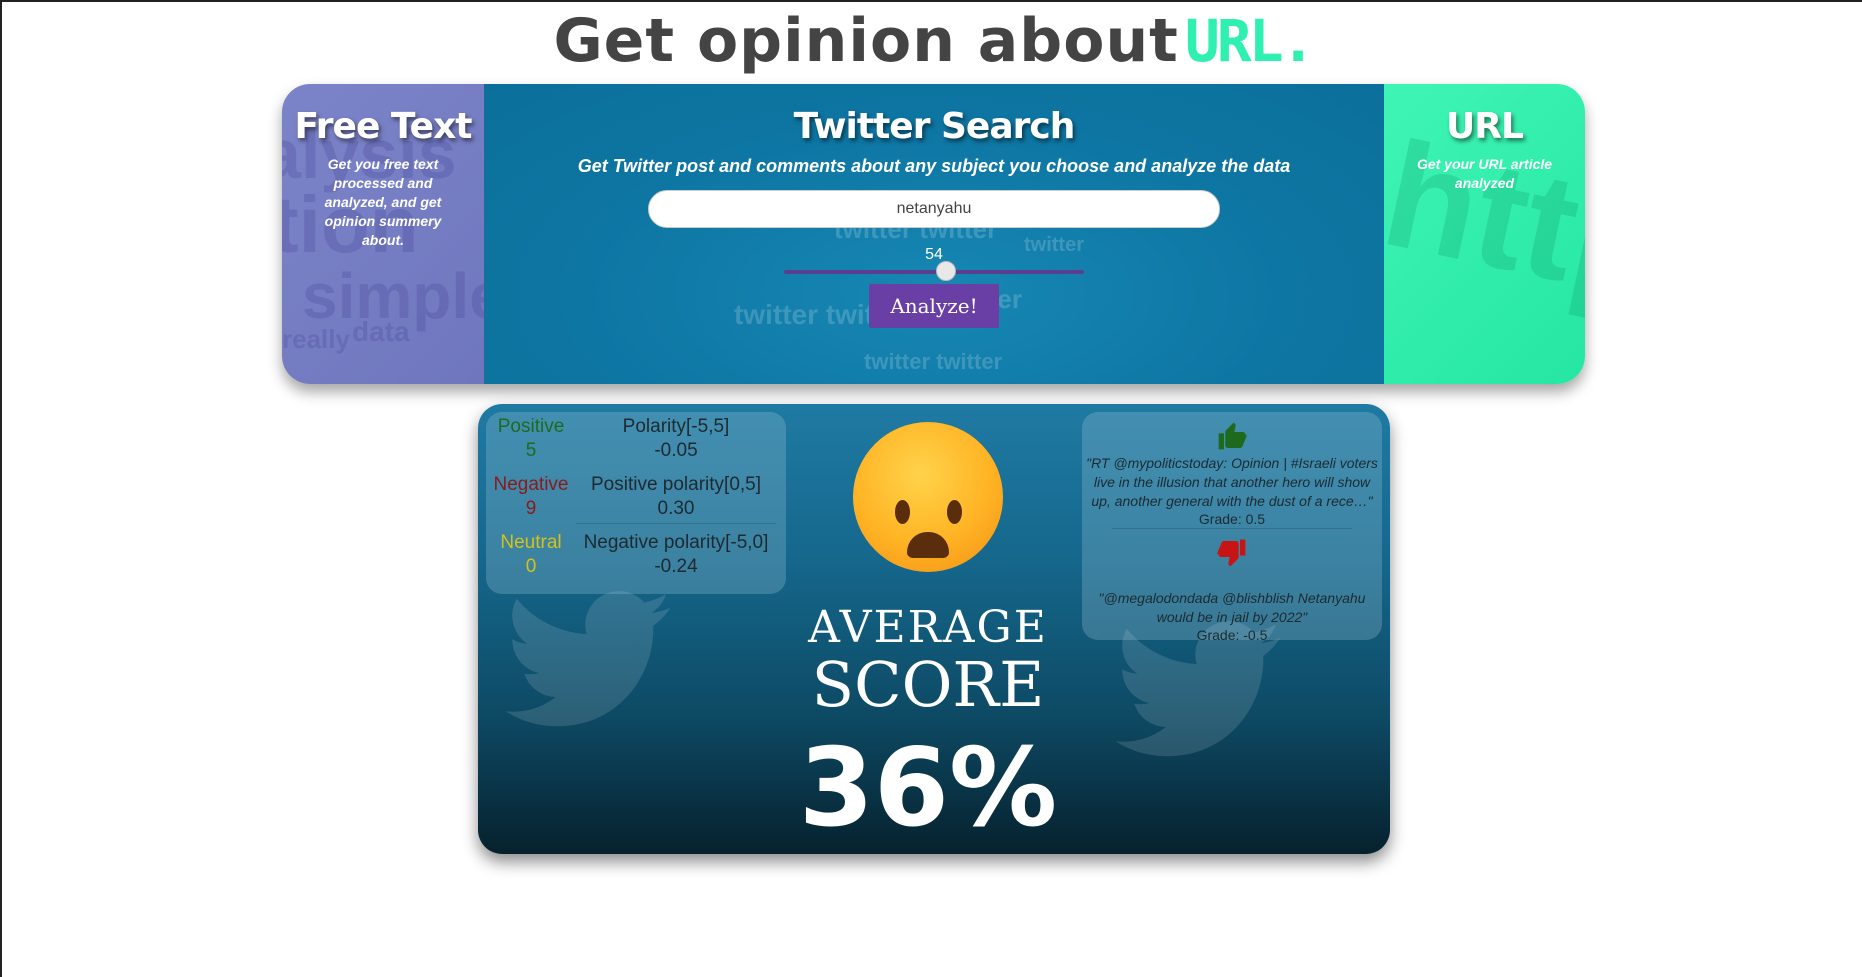  What do you see at coordinates (934, 209) in the screenshot?
I see `search-input` at bounding box center [934, 209].